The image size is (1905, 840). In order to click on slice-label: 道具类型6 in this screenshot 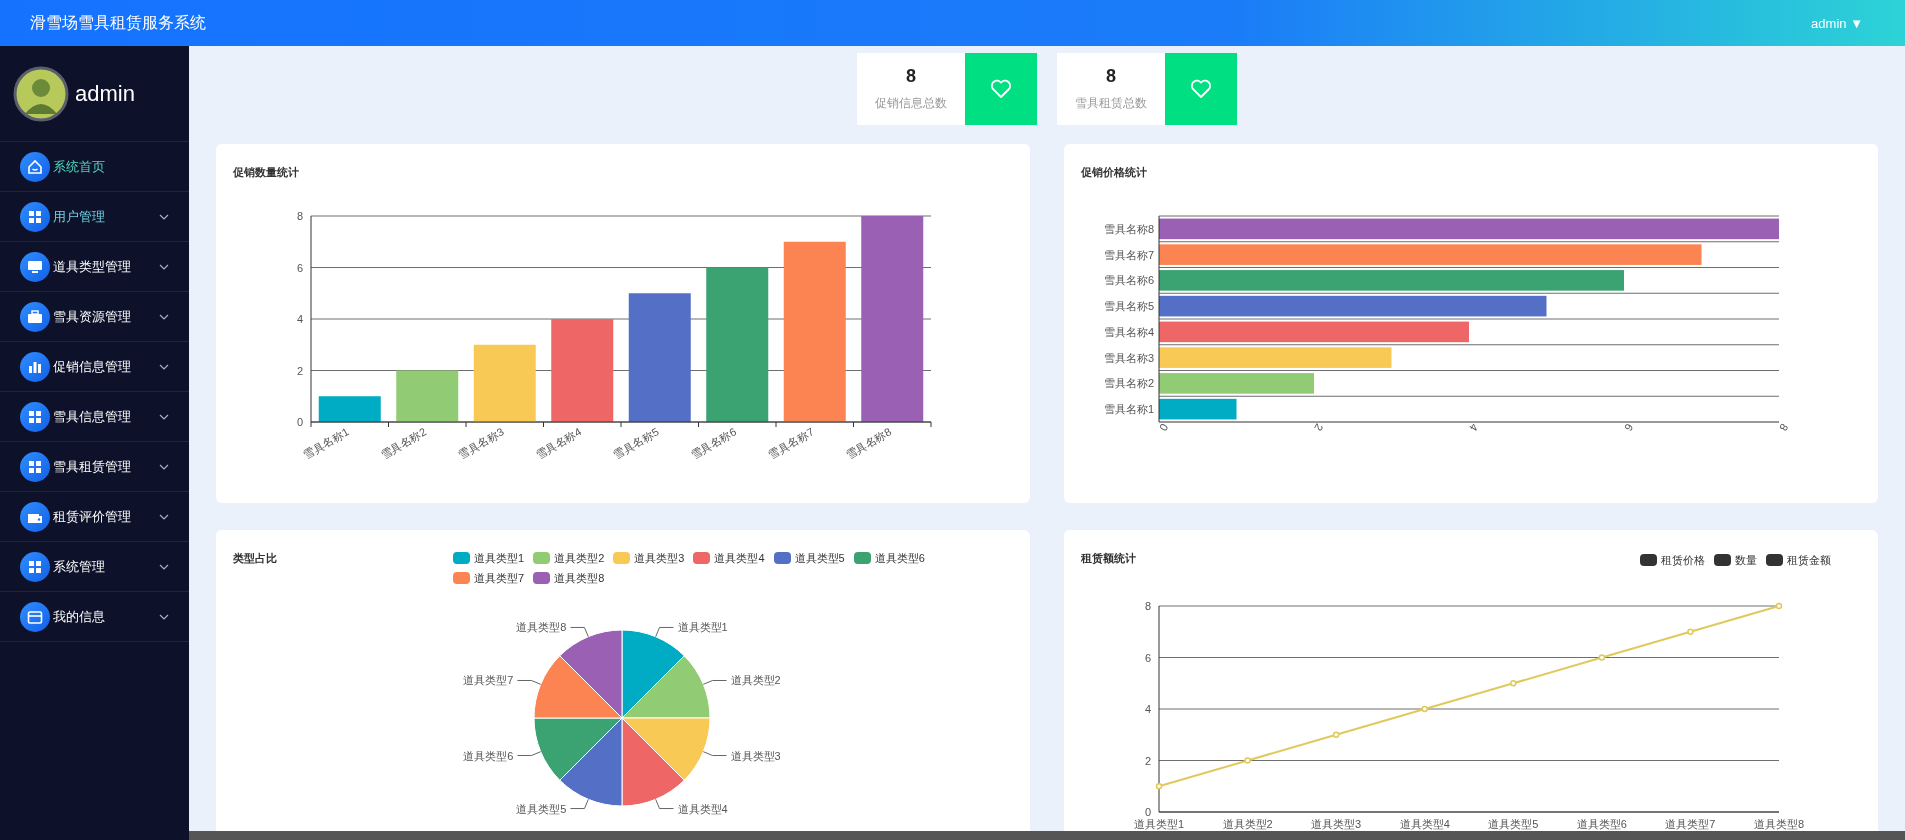, I will do `click(488, 755)`.